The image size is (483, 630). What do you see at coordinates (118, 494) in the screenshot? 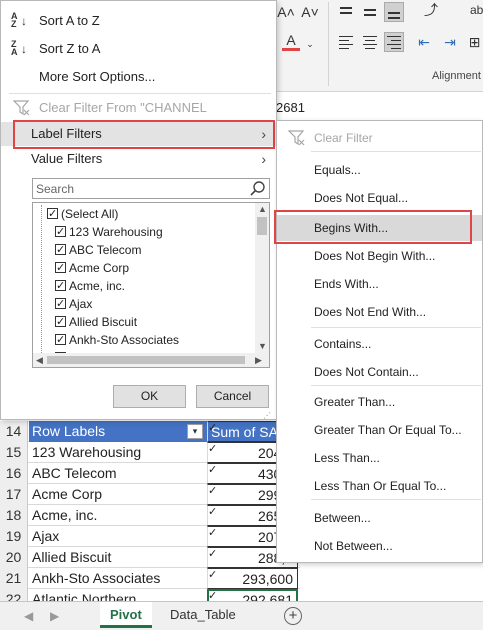
I see `row-label-cell: Acme Corp` at bounding box center [118, 494].